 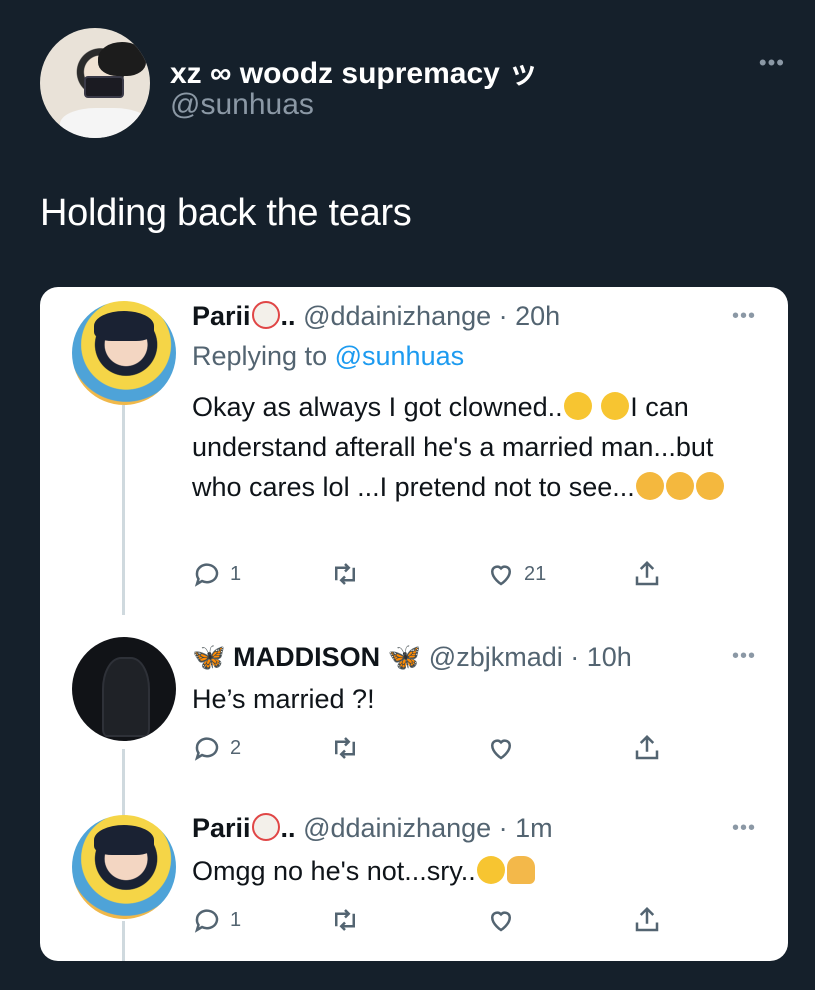 What do you see at coordinates (529, 316) in the screenshot?
I see `reply-time: · 20h` at bounding box center [529, 316].